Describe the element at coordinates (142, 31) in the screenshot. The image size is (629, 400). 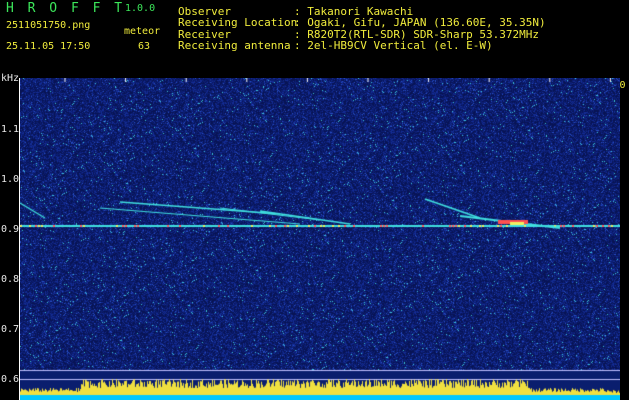
I see `meteor-label: meteor` at that location.